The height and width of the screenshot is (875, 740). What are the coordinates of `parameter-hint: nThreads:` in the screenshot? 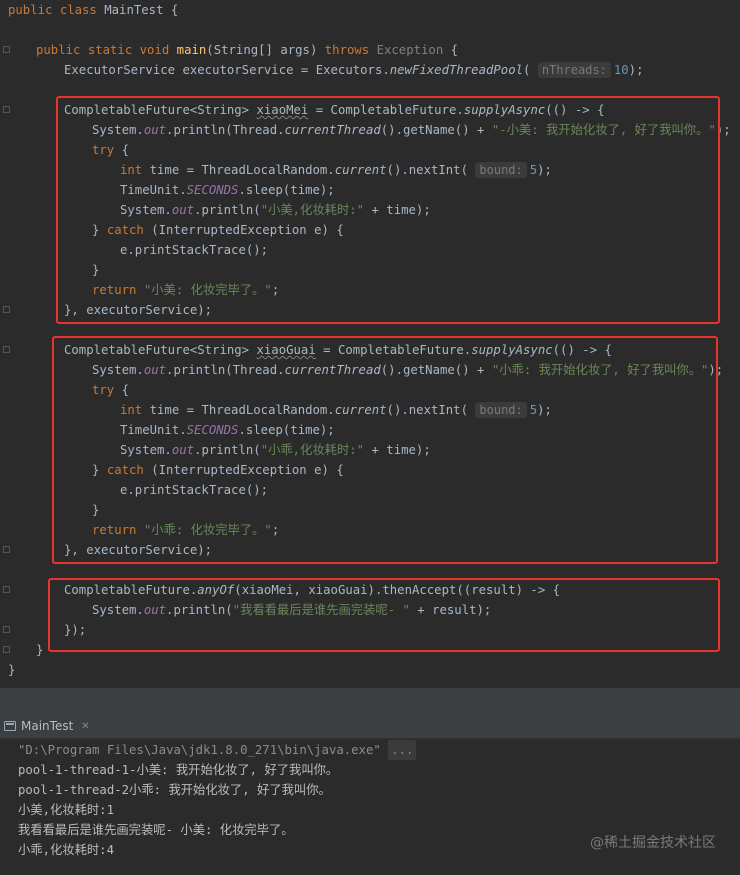 It's located at (574, 70).